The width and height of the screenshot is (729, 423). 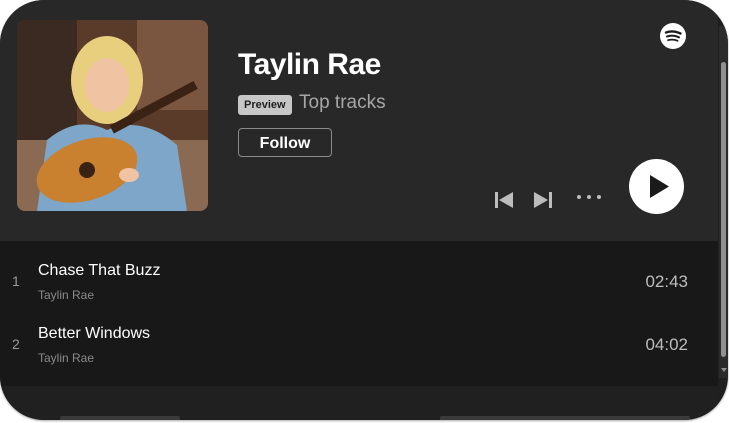 I want to click on skip-previous-icon, so click(x=504, y=200).